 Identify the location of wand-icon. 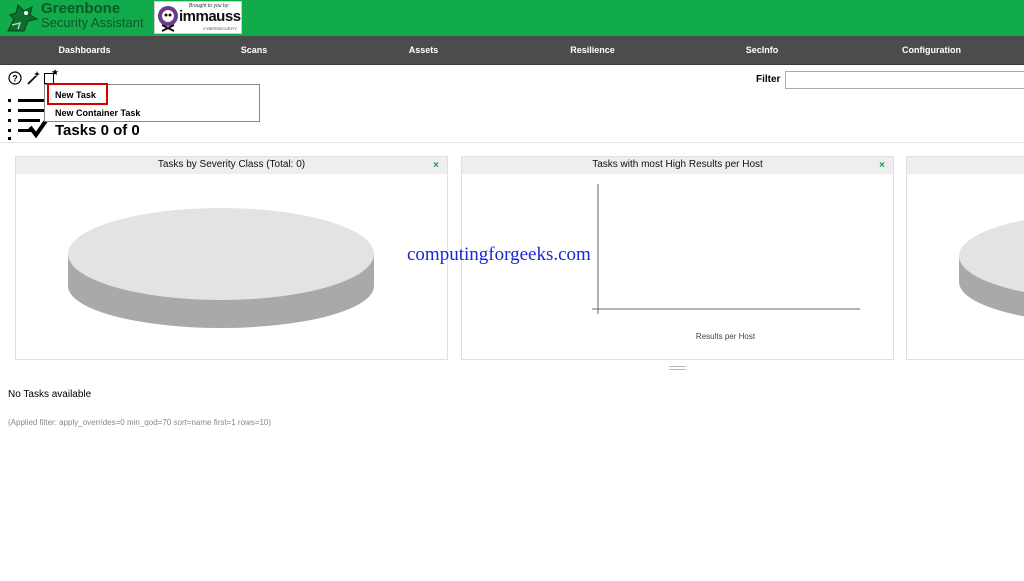
(33, 77).